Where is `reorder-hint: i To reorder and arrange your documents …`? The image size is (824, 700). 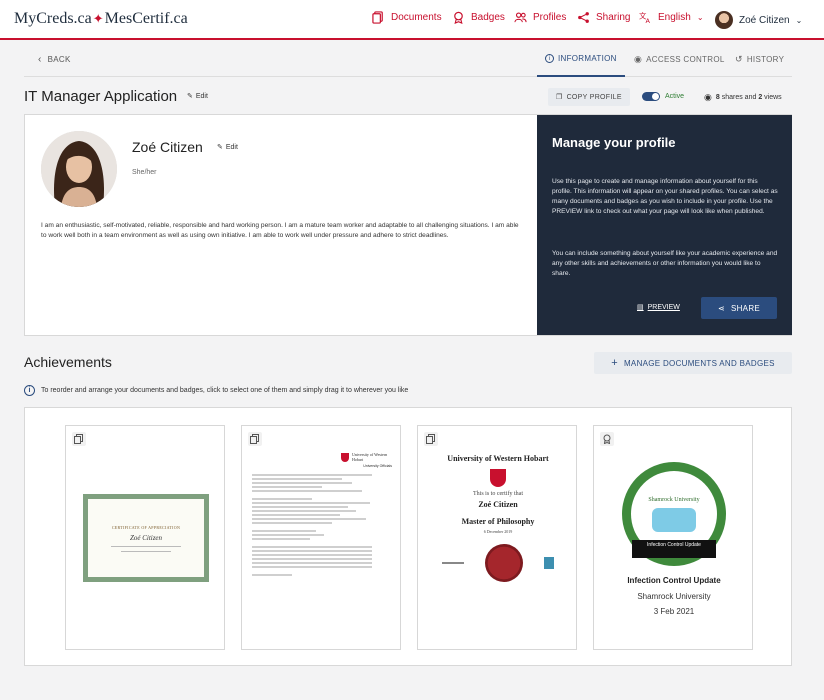
reorder-hint: i To reorder and arrange your documents … is located at coordinates (216, 390).